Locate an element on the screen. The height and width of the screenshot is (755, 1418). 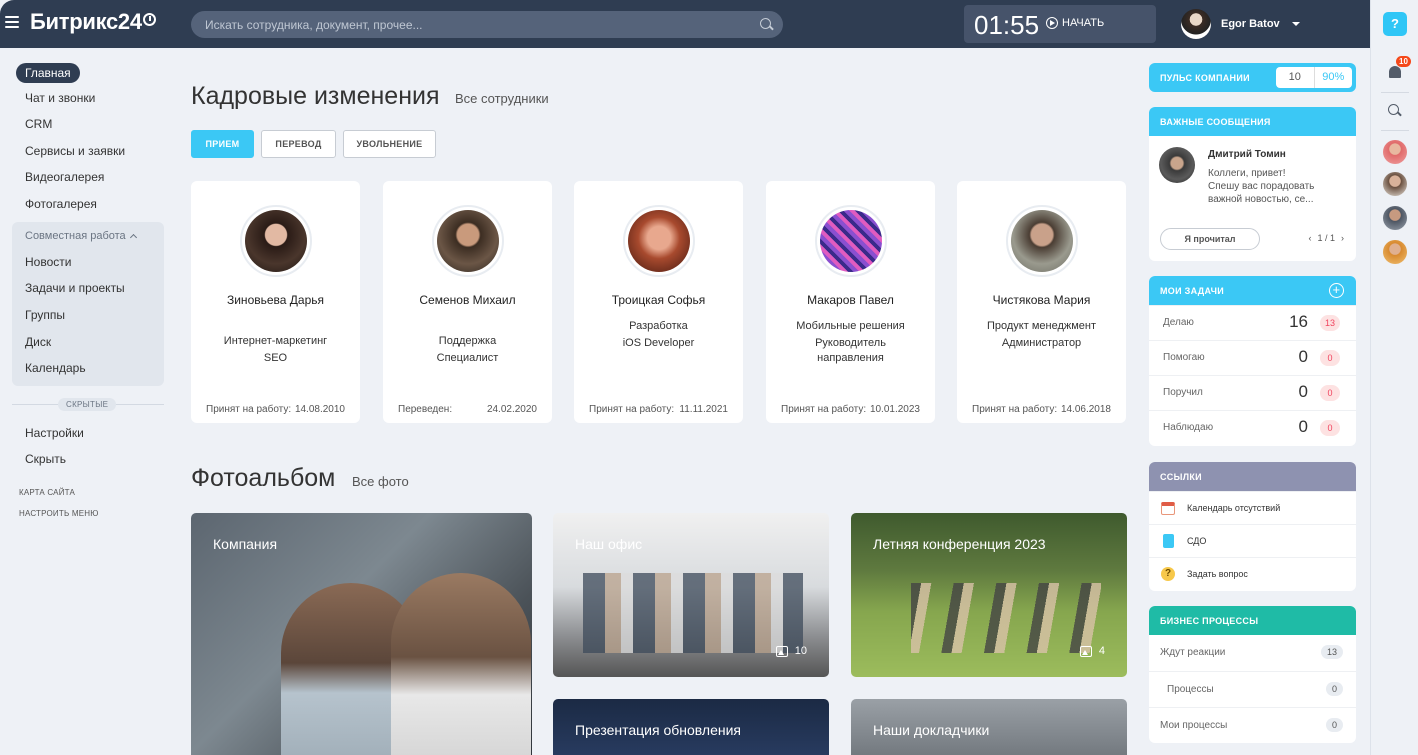
chevron-up-icon is located at coordinates (133, 237).